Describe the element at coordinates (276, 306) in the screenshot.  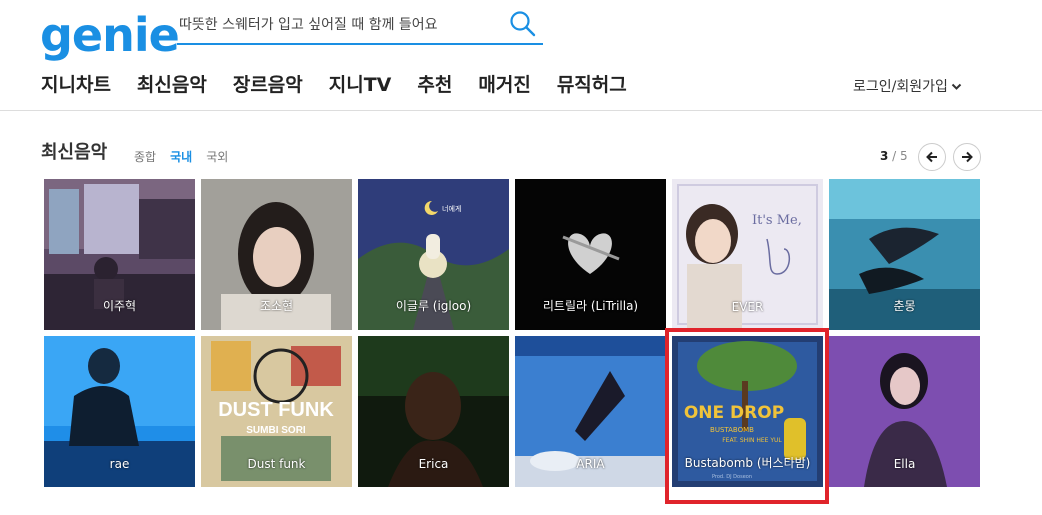
I see `album-artist: 조소현` at that location.